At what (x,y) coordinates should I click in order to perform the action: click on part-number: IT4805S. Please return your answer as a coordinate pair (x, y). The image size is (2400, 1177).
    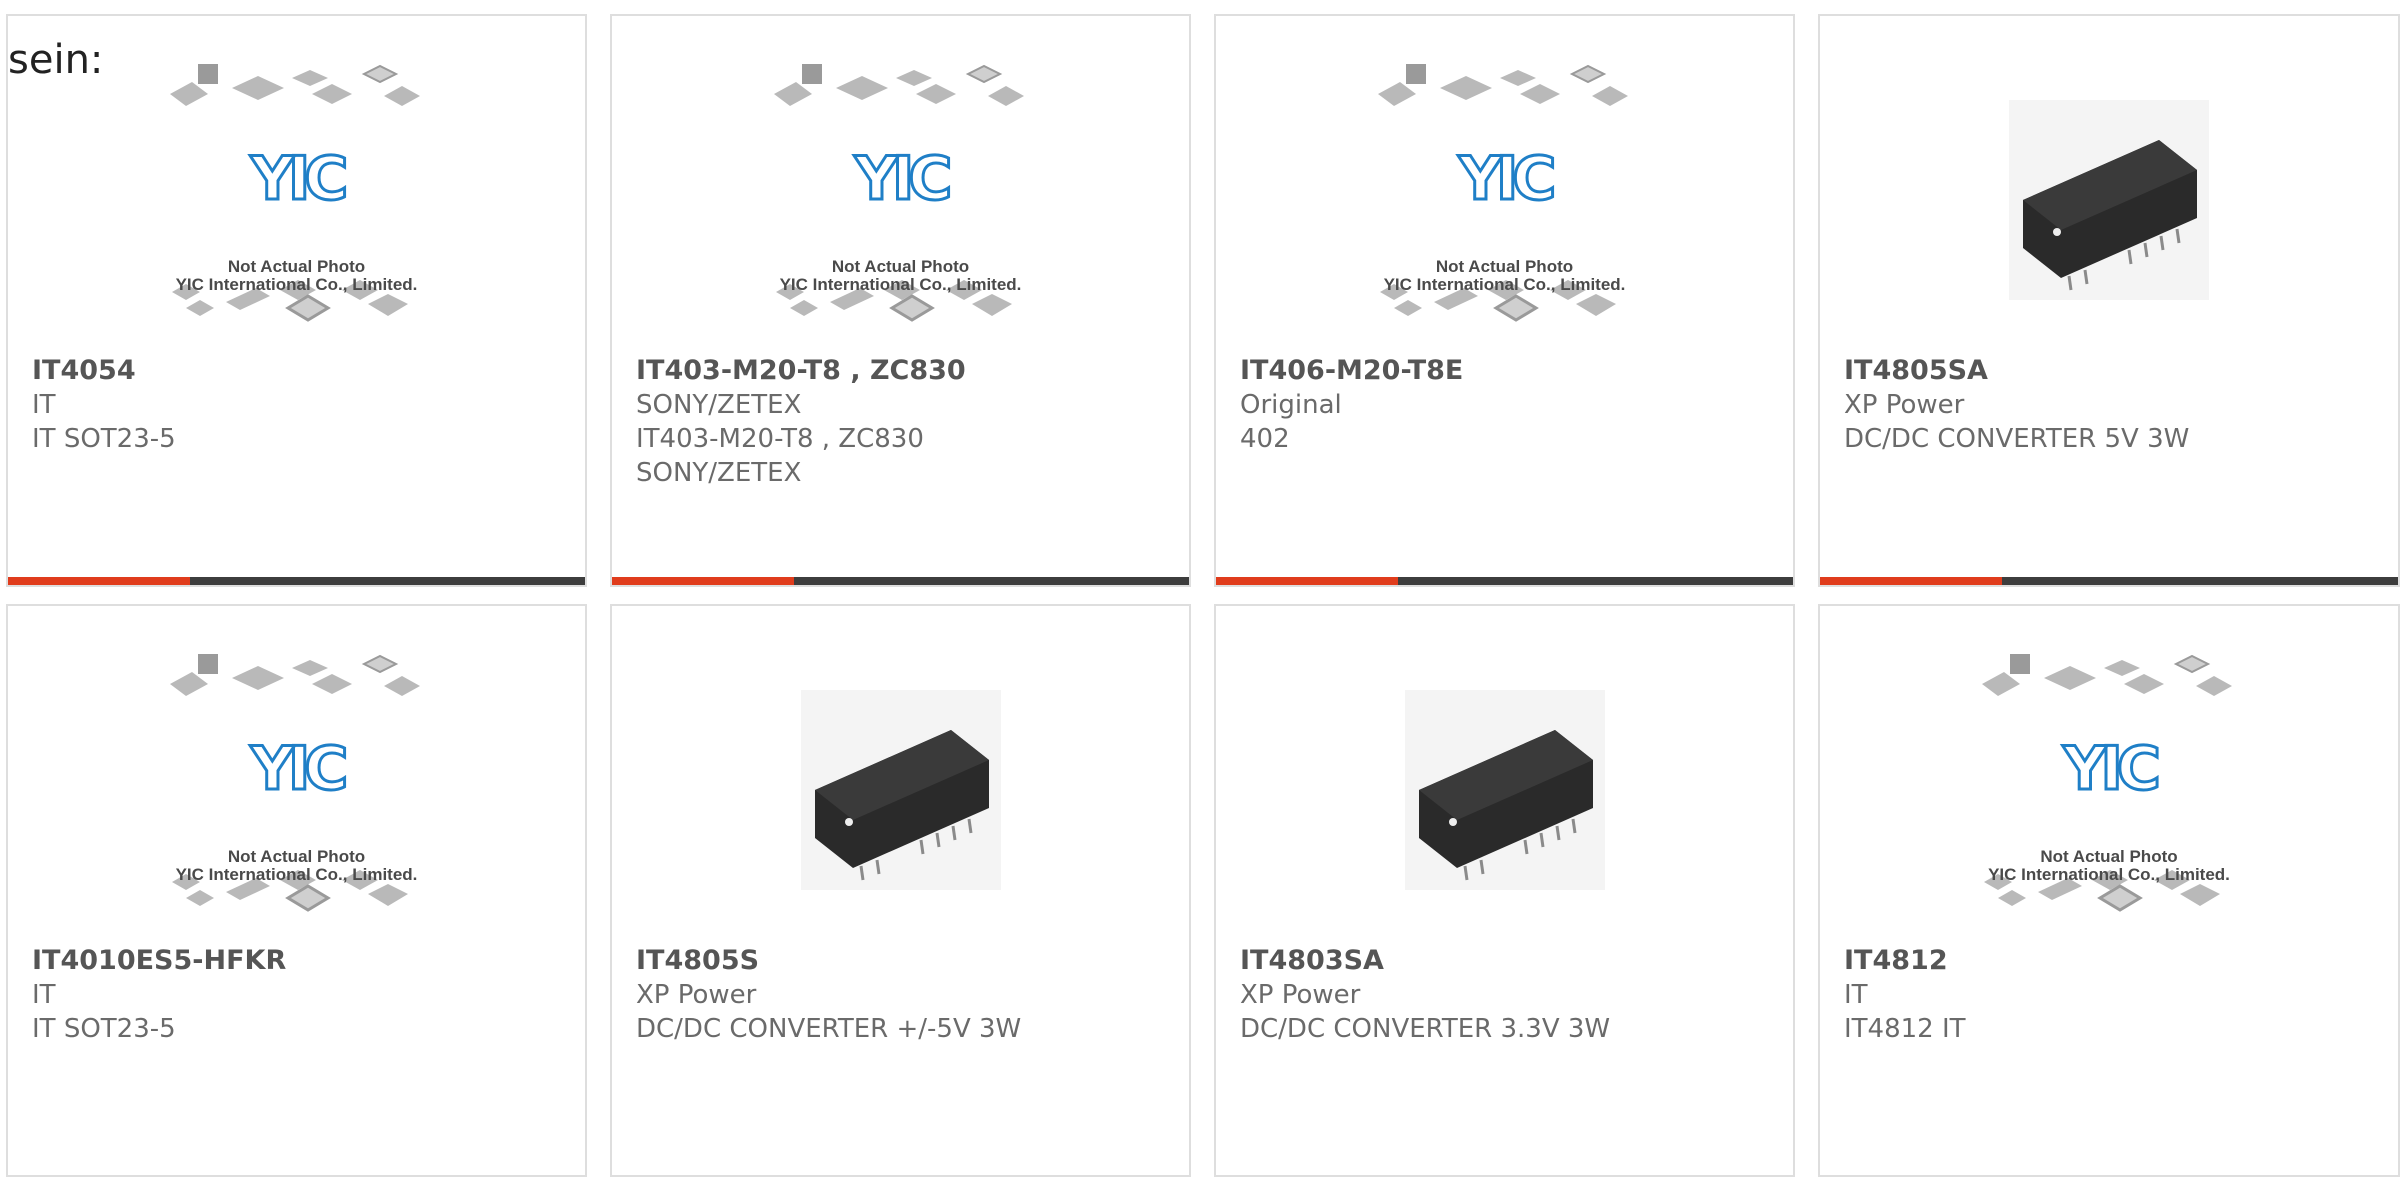
    Looking at the image, I should click on (906, 961).